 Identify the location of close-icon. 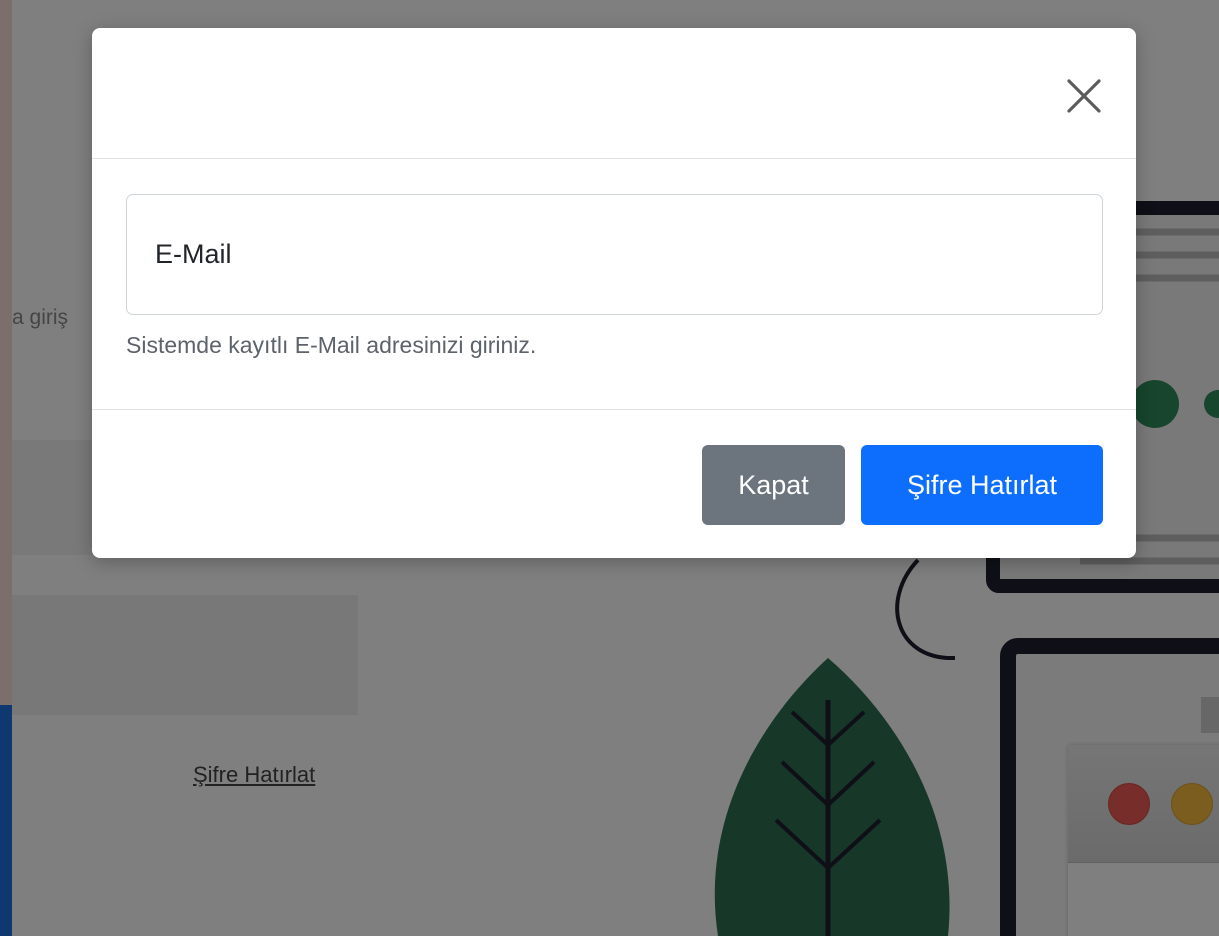
(1084, 96).